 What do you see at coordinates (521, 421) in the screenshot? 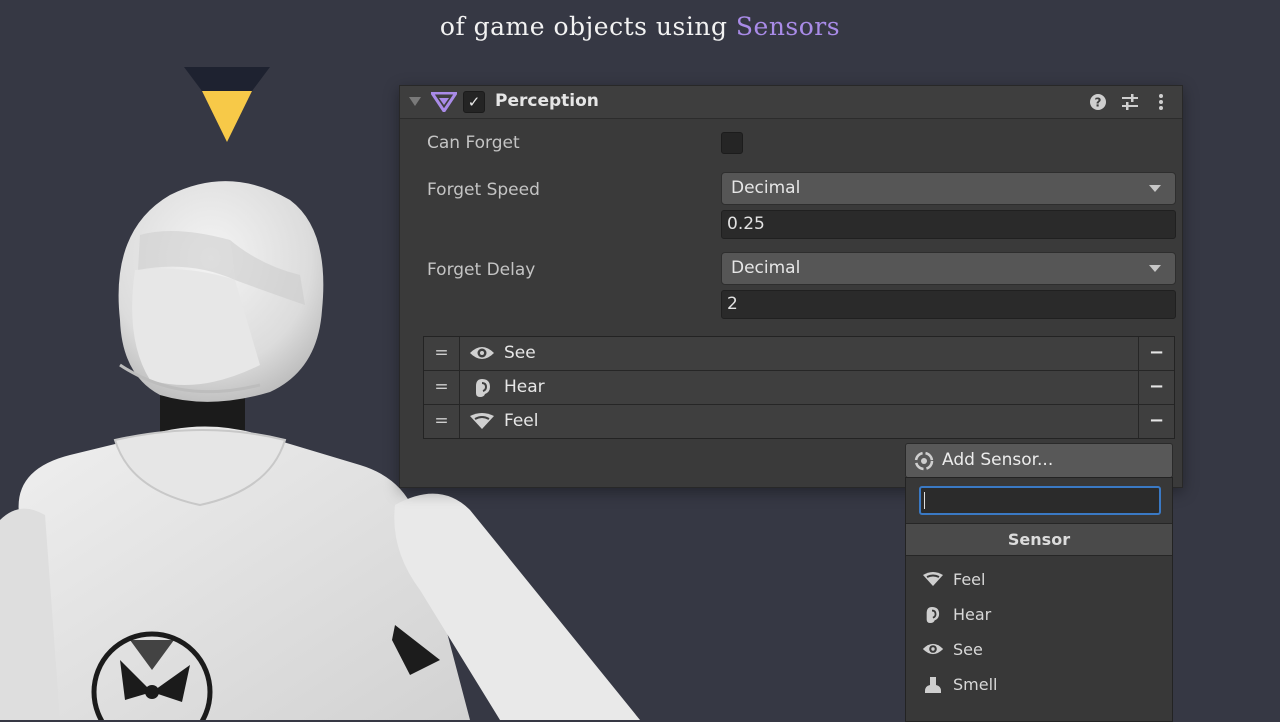
I see `sensor-feel-label: Feel` at bounding box center [521, 421].